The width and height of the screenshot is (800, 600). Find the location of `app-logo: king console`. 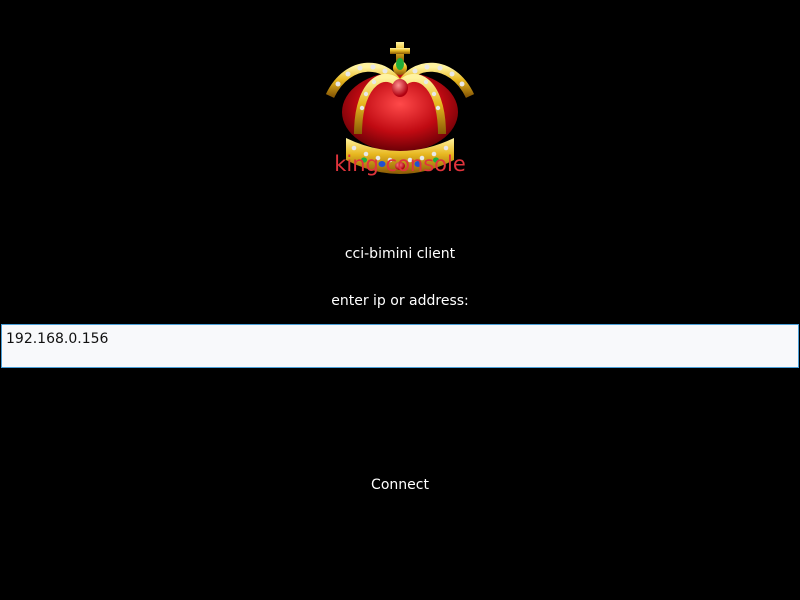

app-logo: king console is located at coordinates (400, 114).